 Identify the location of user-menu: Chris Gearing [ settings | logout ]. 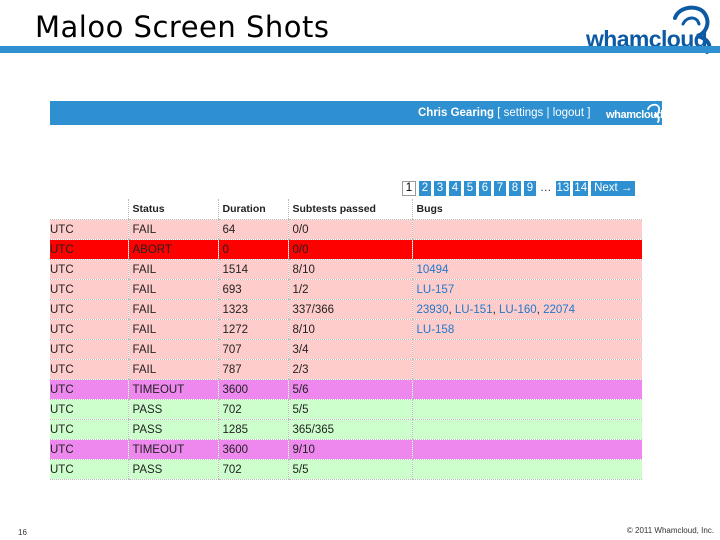
(504, 113).